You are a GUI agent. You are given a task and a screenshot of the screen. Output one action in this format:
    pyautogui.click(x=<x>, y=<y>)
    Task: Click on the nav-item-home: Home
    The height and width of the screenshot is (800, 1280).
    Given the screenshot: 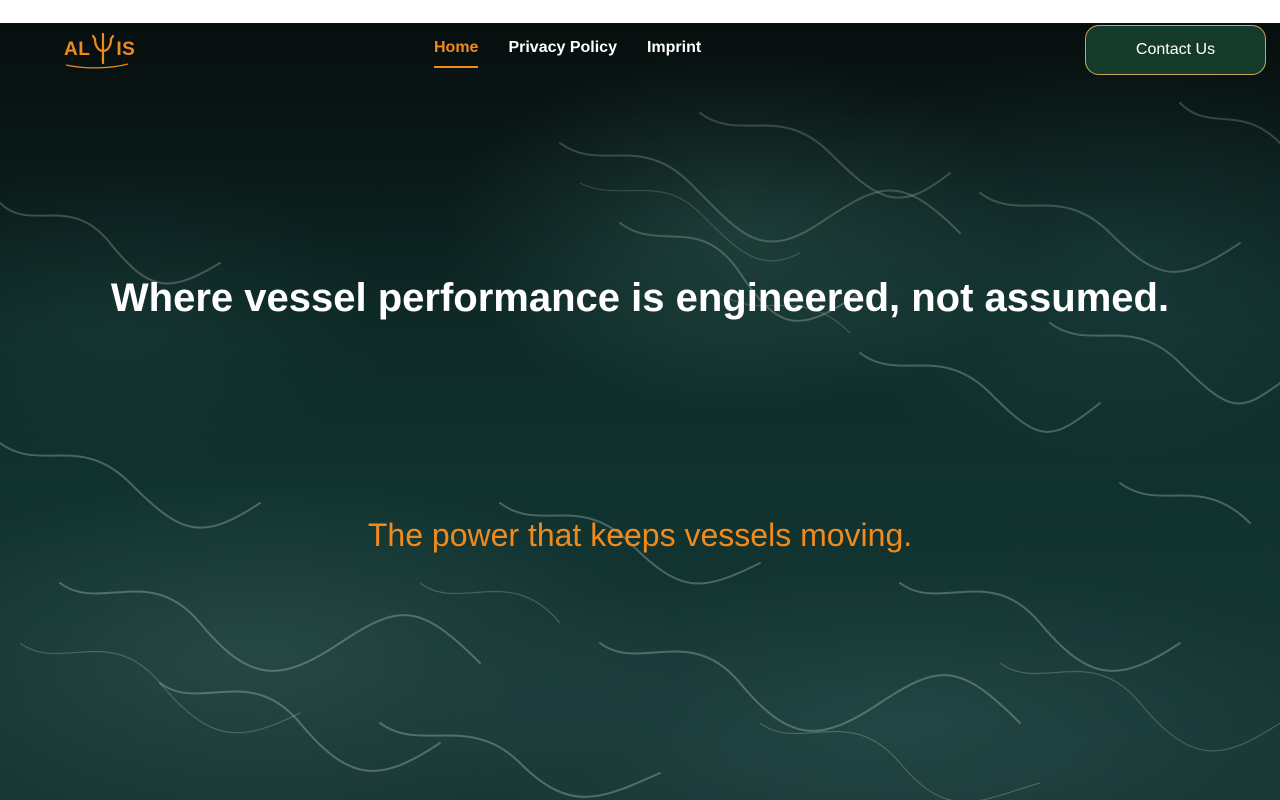 What is the action you would take?
    pyautogui.click(x=456, y=53)
    